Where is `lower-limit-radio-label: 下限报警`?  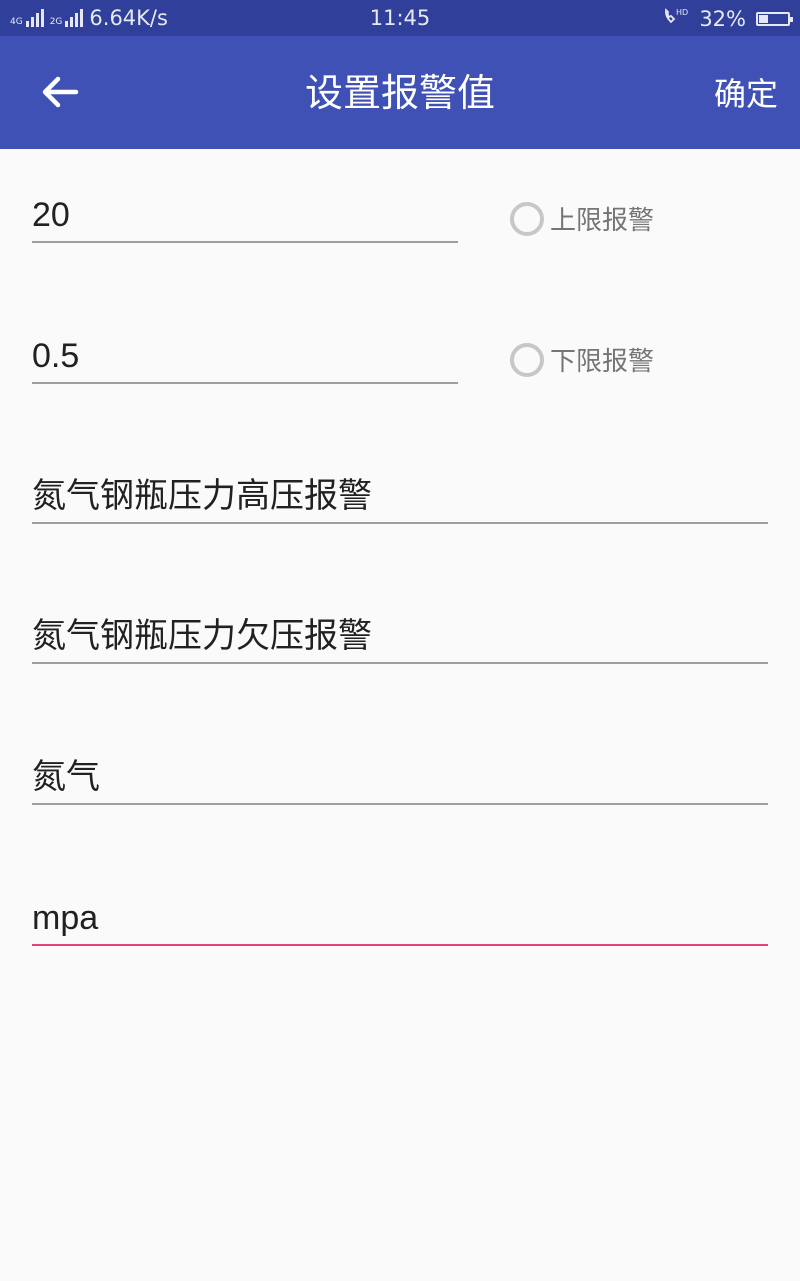 lower-limit-radio-label: 下限报警 is located at coordinates (602, 361).